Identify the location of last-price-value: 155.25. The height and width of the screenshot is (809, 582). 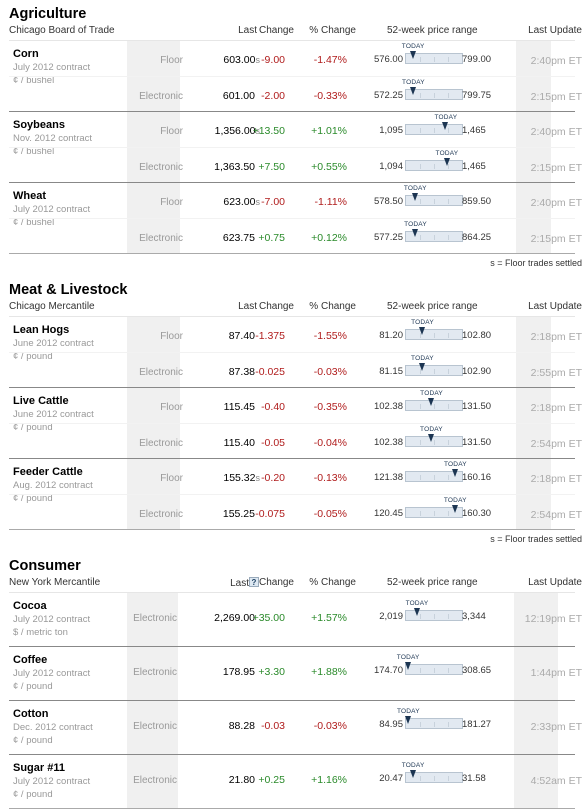
(238, 514).